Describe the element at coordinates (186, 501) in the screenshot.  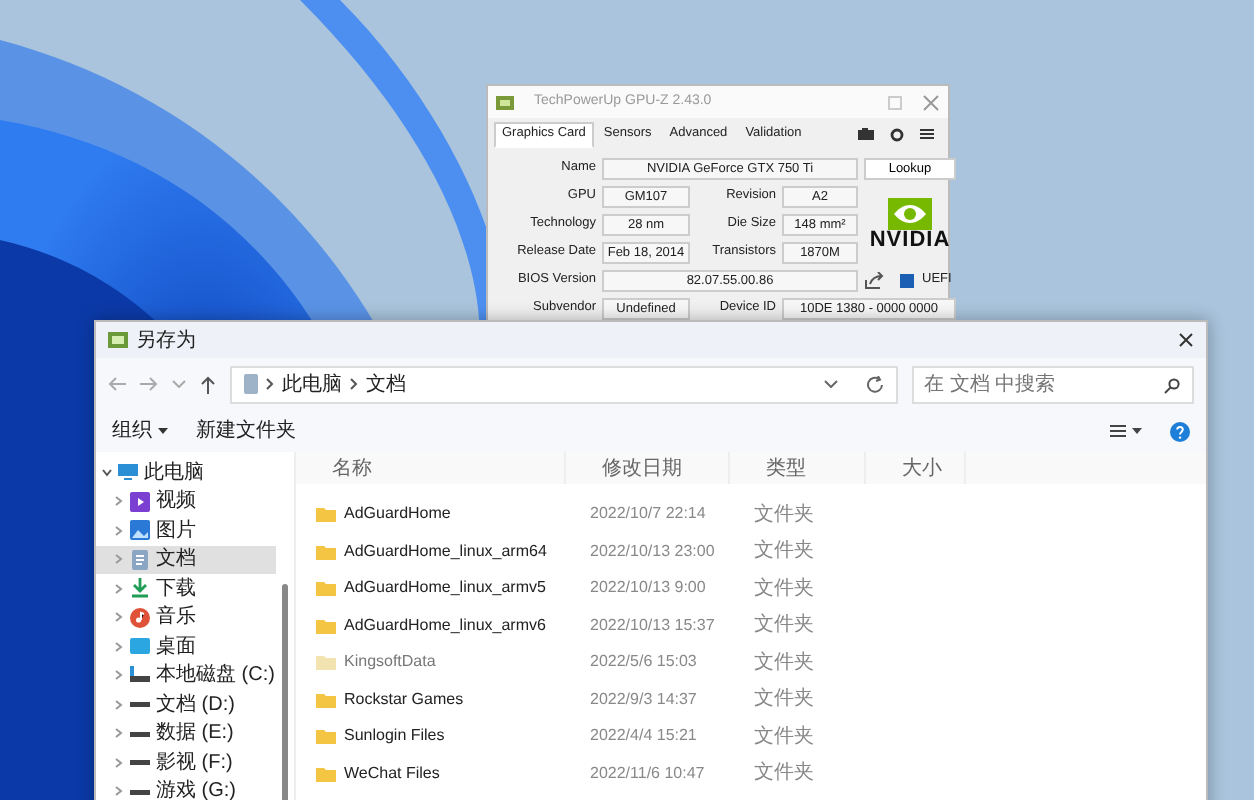
I see `nav-tree-item: 视频` at that location.